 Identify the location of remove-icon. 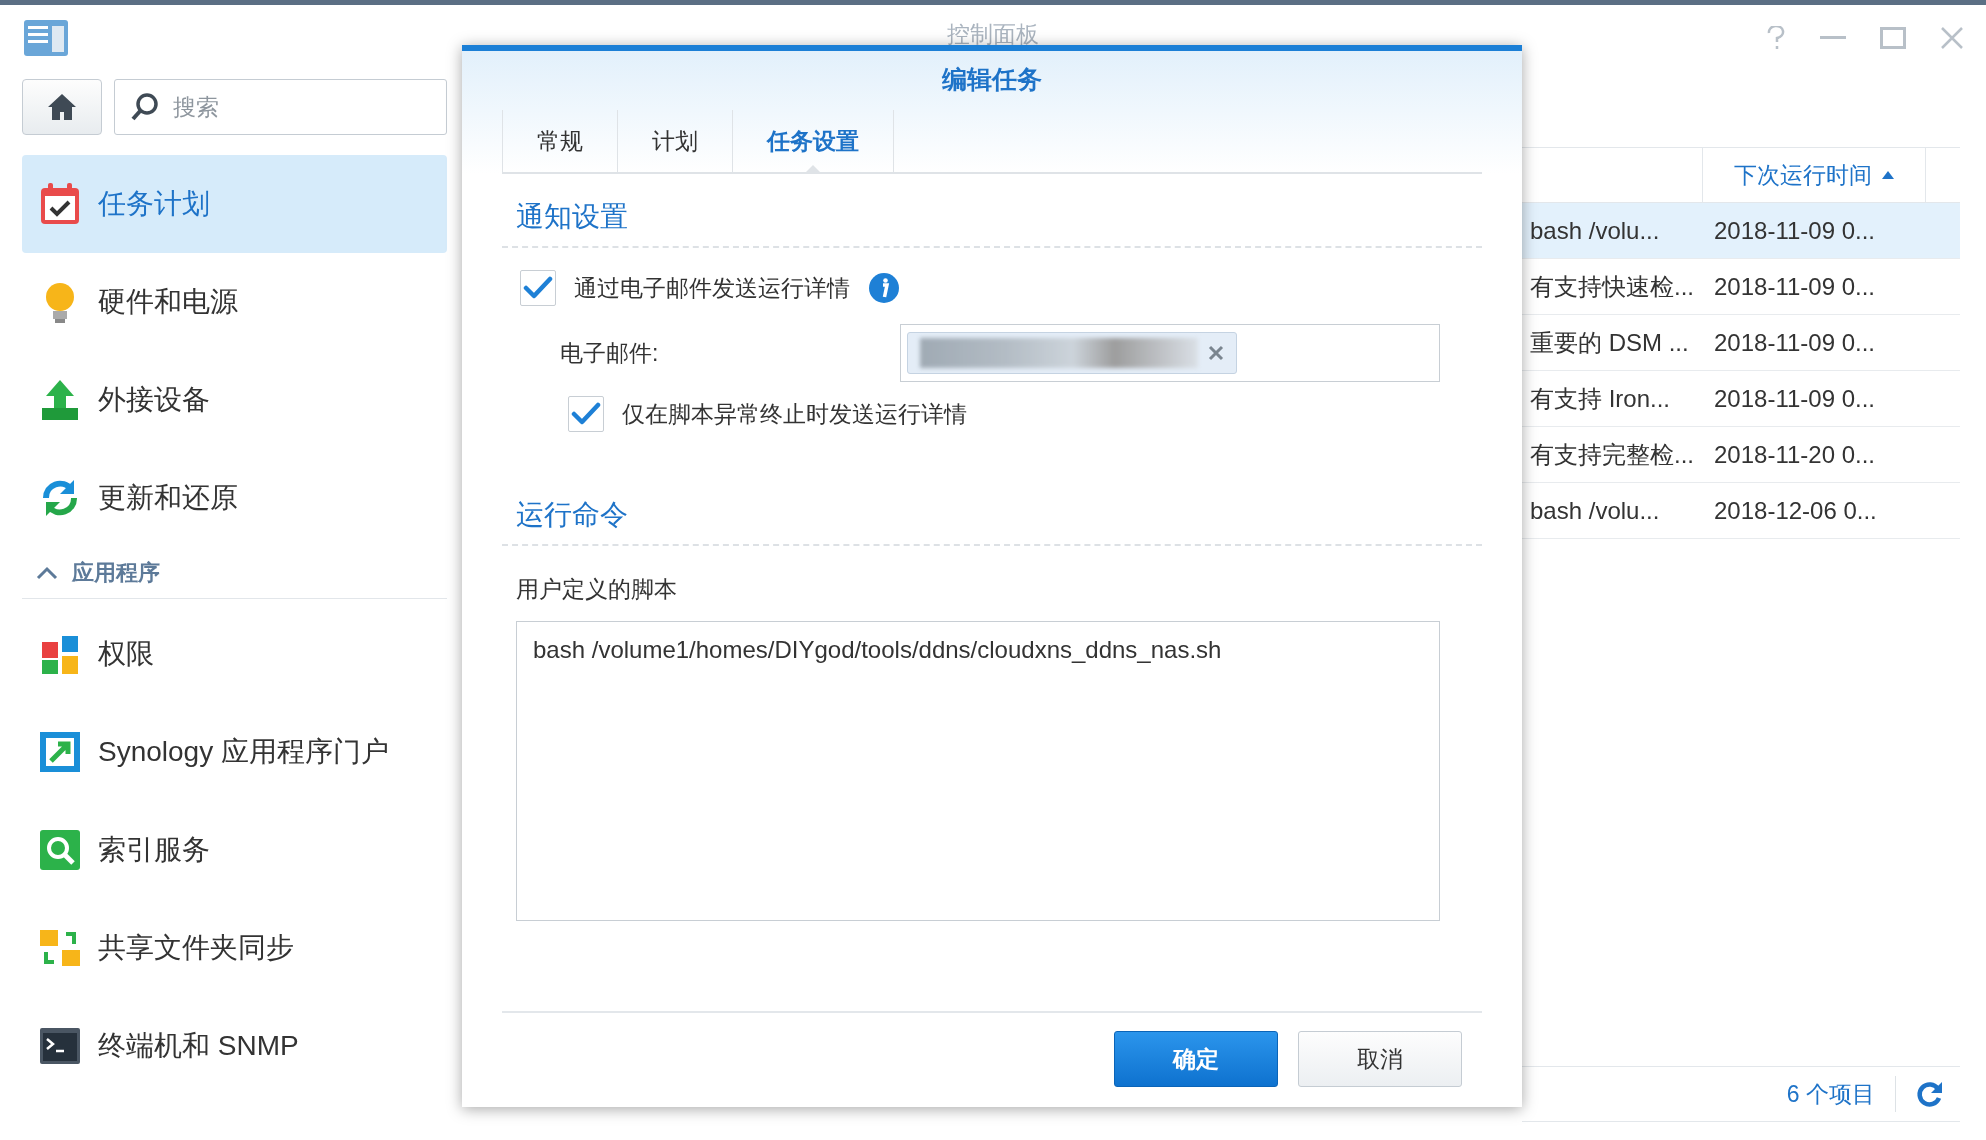
(1216, 353).